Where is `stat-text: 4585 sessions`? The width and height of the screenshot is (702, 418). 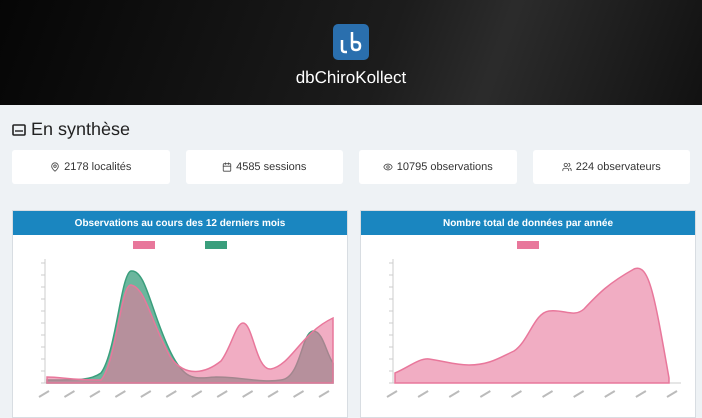 stat-text: 4585 sessions is located at coordinates (271, 167).